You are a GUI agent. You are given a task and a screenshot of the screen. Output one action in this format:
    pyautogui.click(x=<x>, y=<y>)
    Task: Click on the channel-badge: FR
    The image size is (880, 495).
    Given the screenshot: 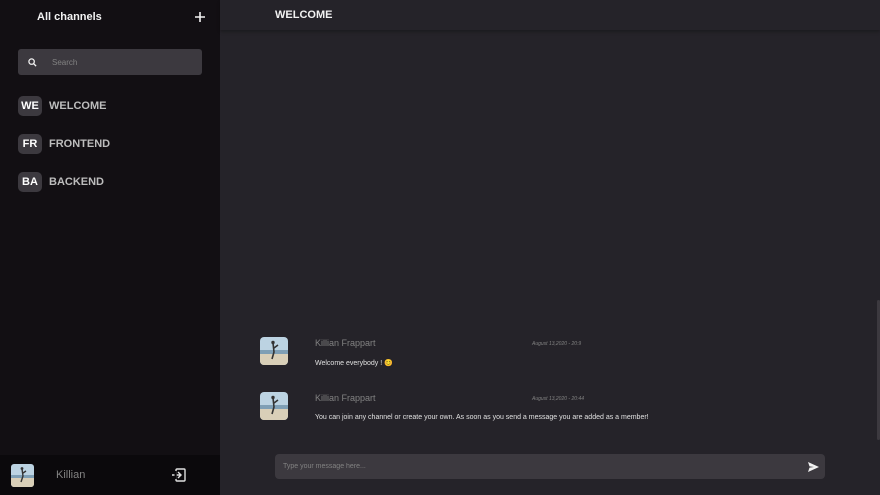 What is the action you would take?
    pyautogui.click(x=30, y=144)
    